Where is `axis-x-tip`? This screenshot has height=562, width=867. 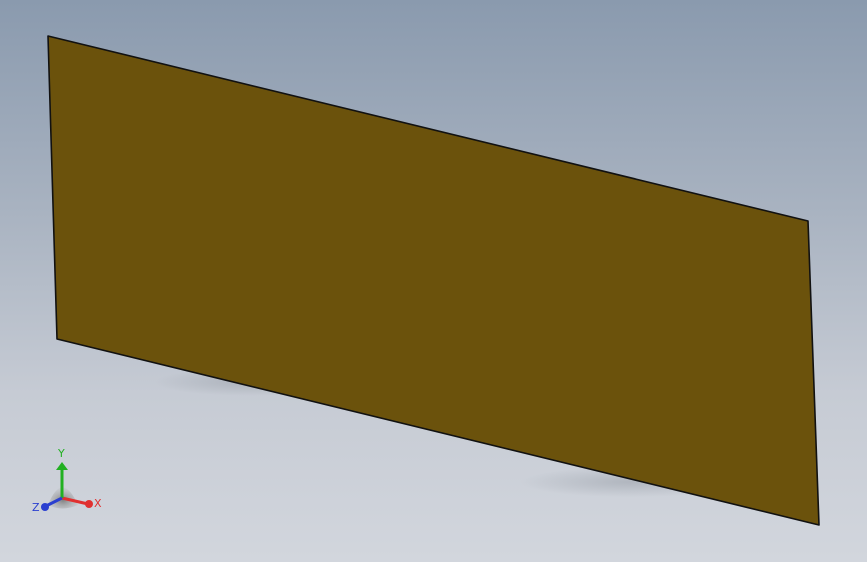 axis-x-tip is located at coordinates (89, 504).